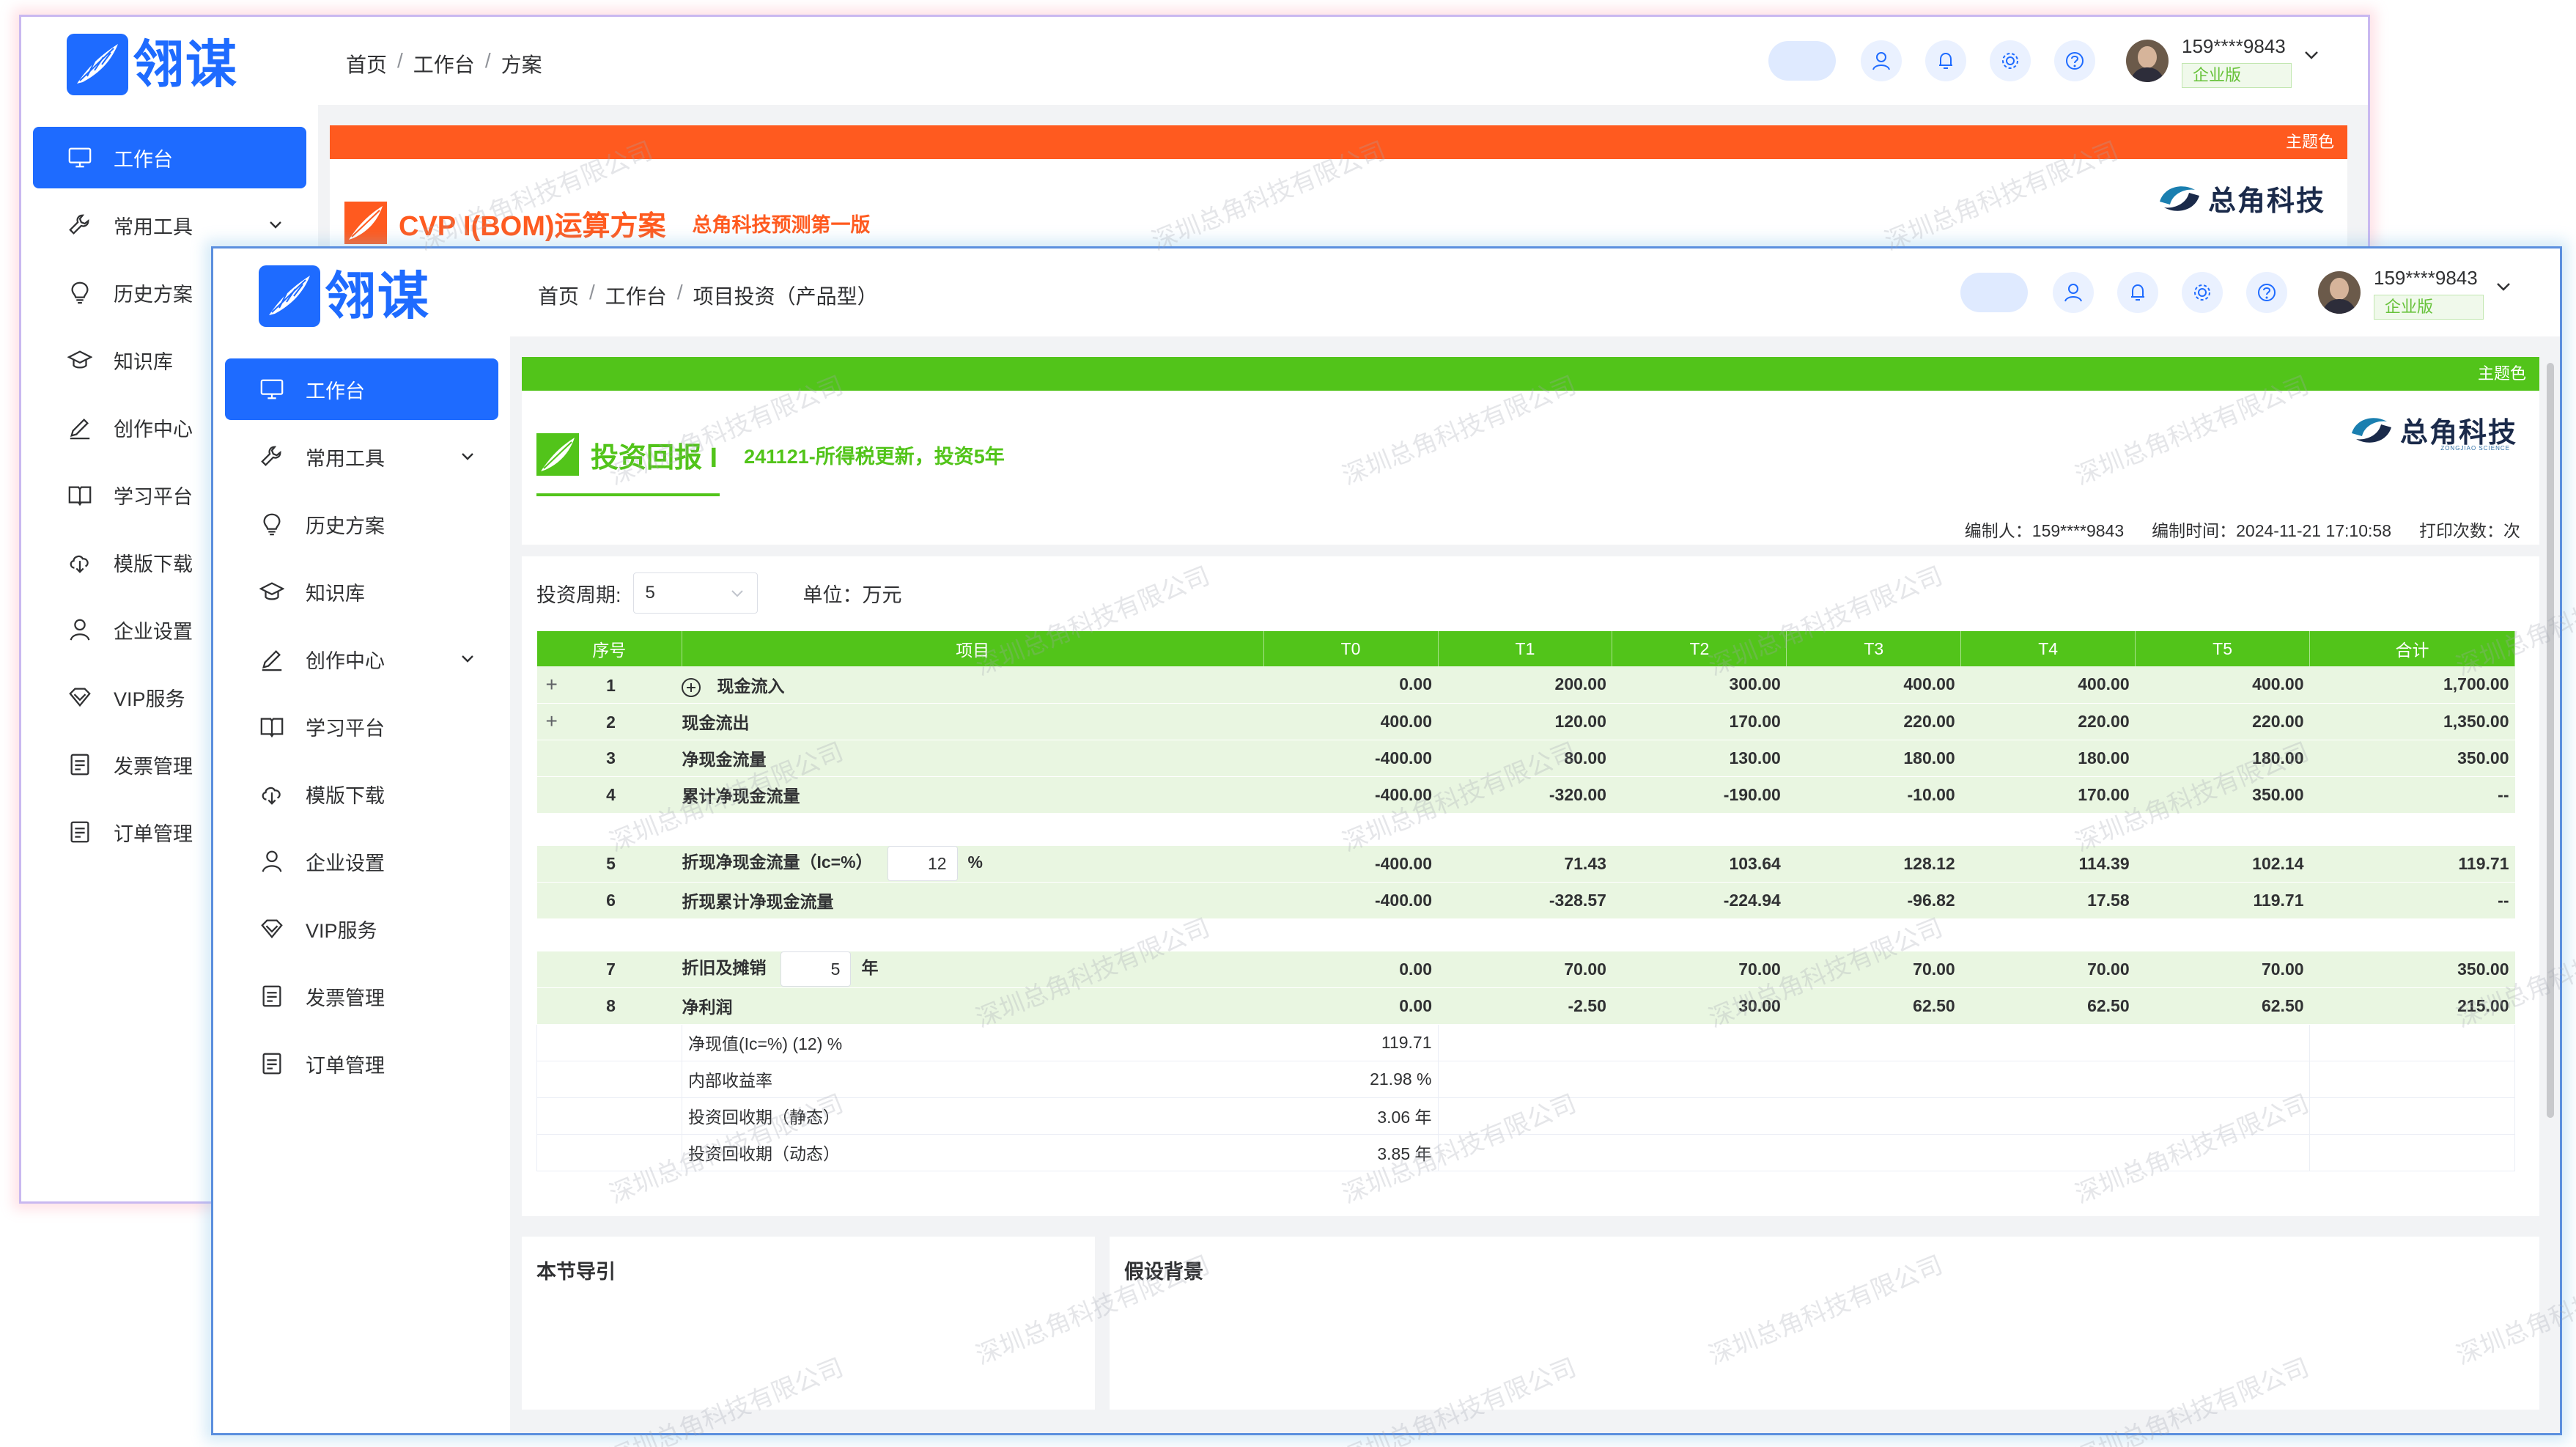 The image size is (2576, 1447). What do you see at coordinates (557, 455) in the screenshot?
I see `feather-icon` at bounding box center [557, 455].